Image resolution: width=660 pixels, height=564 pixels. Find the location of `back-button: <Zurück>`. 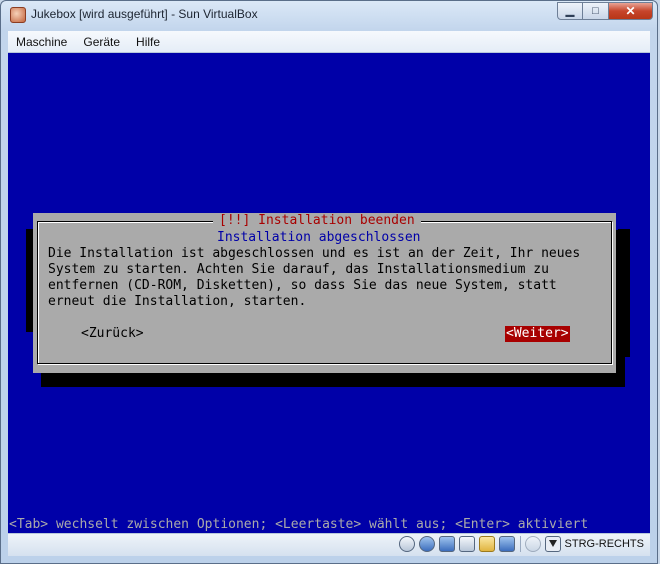

back-button: <Zurück> is located at coordinates (112, 334).